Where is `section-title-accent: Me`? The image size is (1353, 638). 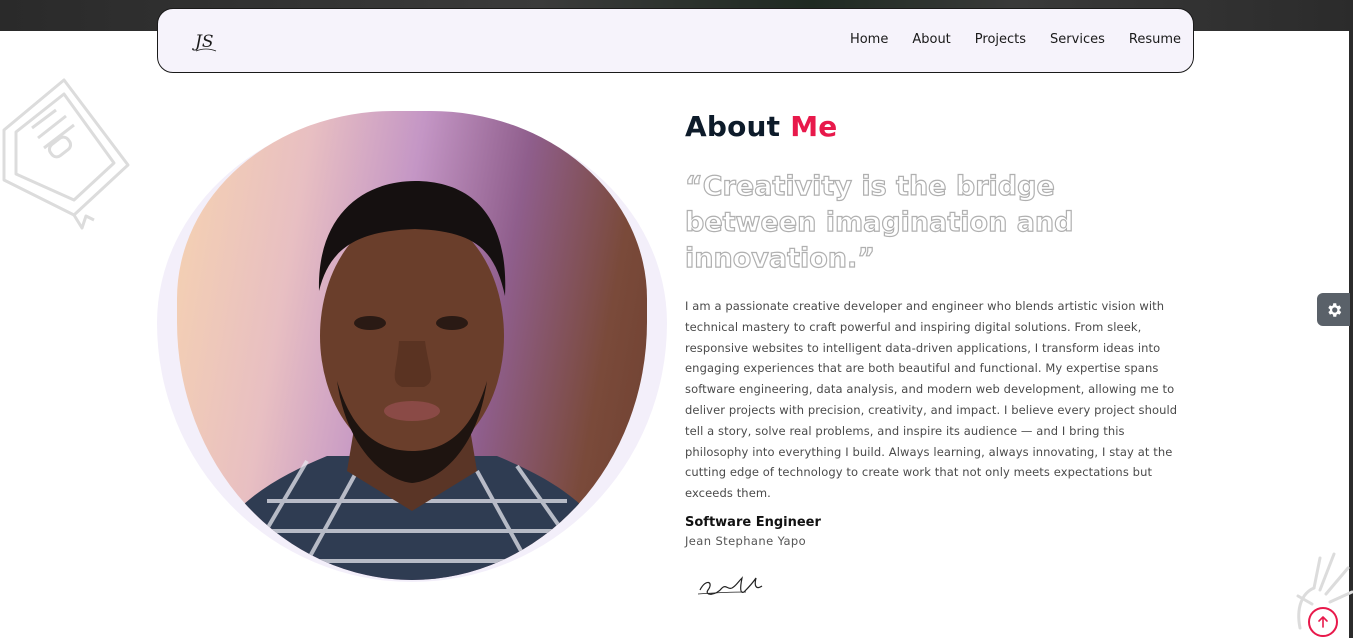 section-title-accent: Me is located at coordinates (814, 126).